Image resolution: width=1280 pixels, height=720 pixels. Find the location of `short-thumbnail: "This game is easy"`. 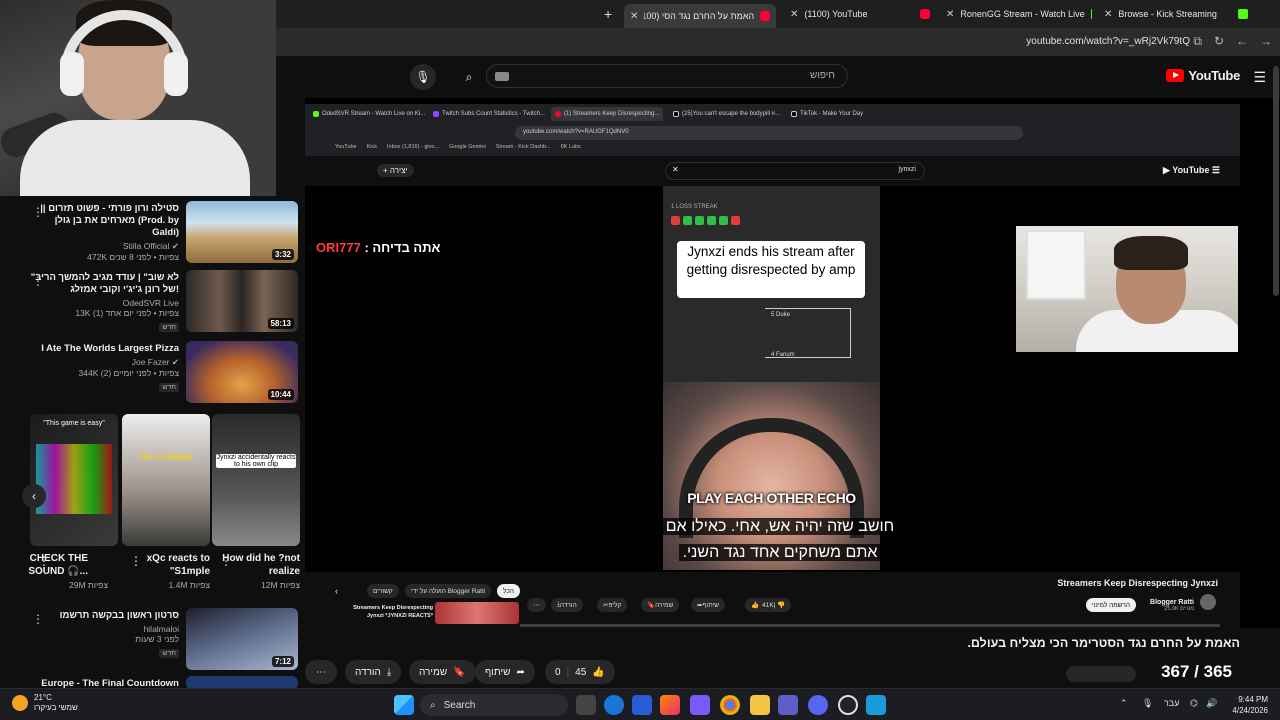

short-thumbnail: "This game is easy" is located at coordinates (74, 480).